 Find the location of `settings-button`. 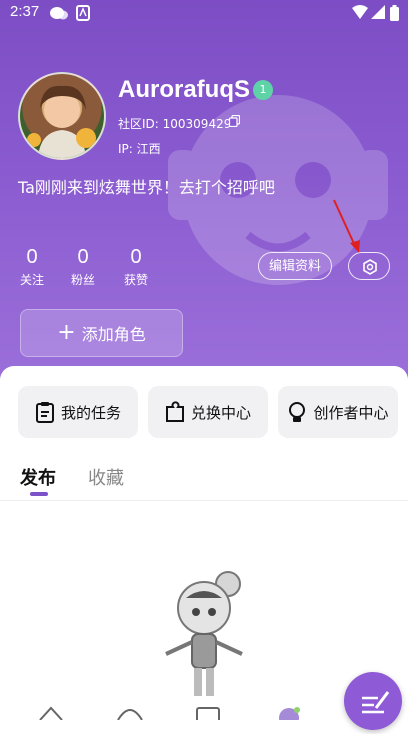

settings-button is located at coordinates (369, 266).